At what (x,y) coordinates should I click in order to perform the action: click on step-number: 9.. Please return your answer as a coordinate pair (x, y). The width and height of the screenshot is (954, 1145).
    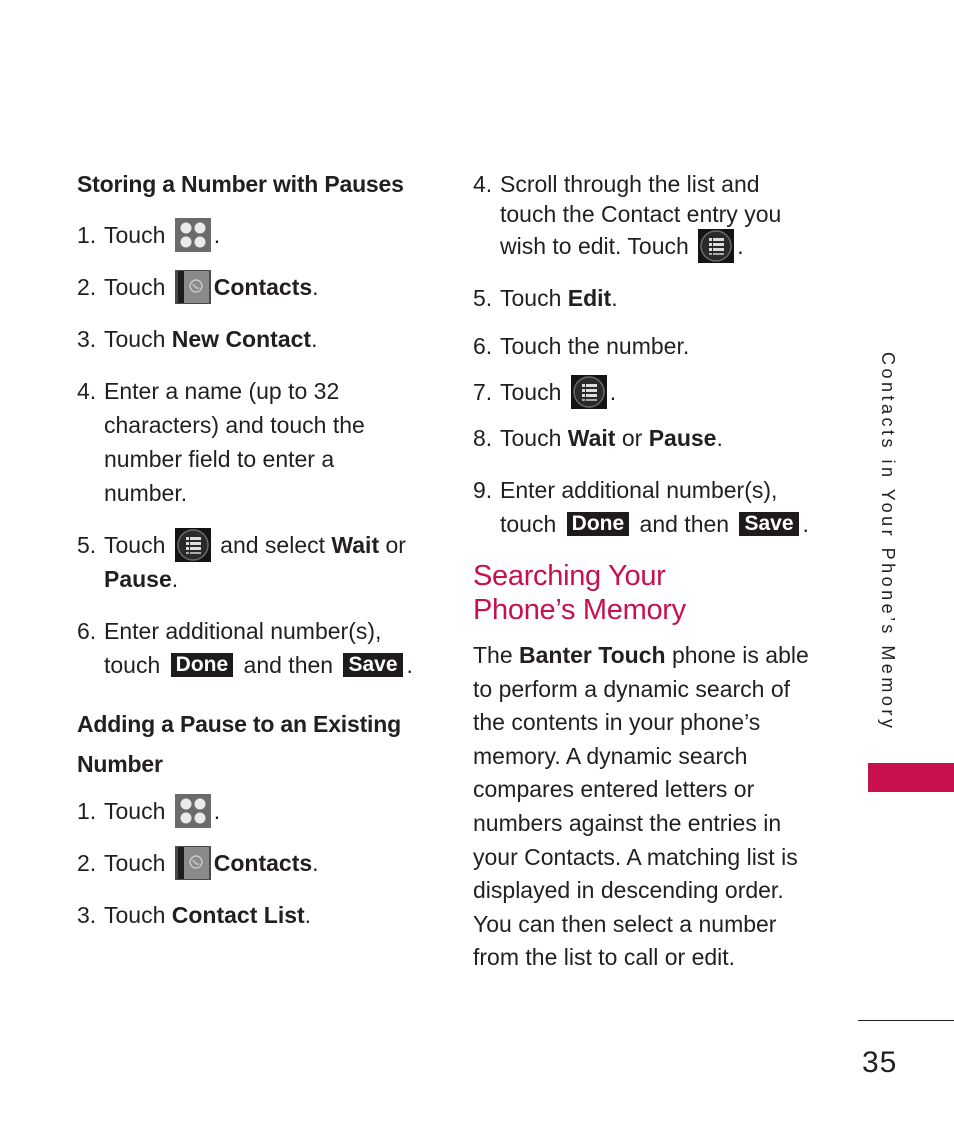
    Looking at the image, I should click on (483, 490).